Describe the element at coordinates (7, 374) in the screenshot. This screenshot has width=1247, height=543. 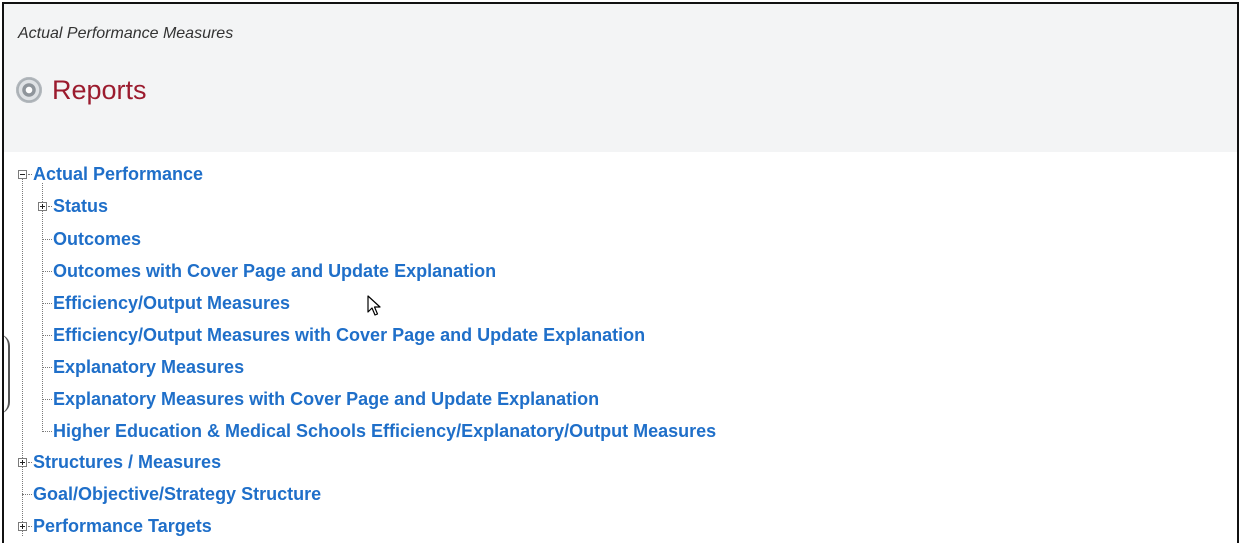
I see `left-edge-mark` at that location.